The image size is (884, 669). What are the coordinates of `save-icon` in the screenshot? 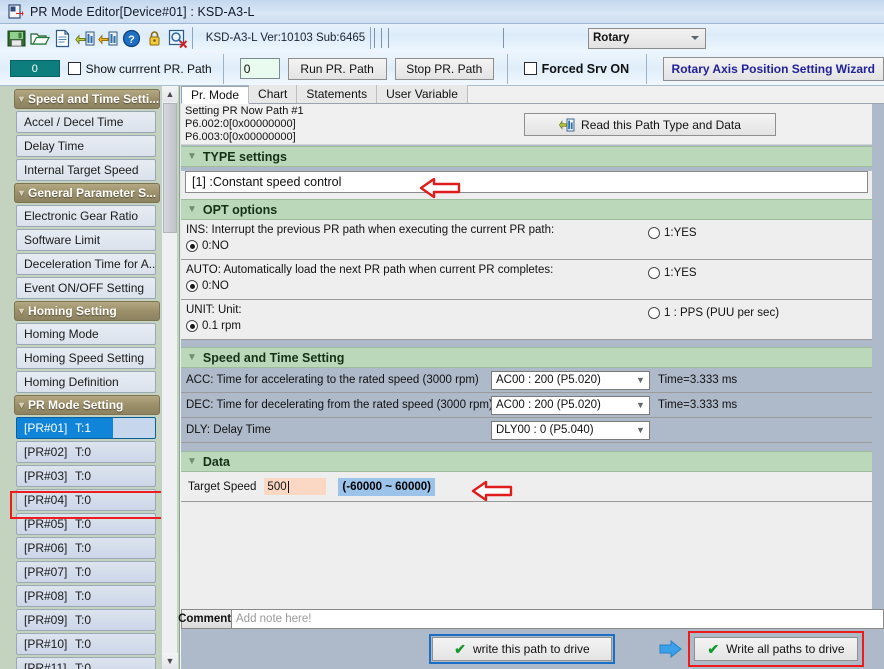 It's located at (16, 38).